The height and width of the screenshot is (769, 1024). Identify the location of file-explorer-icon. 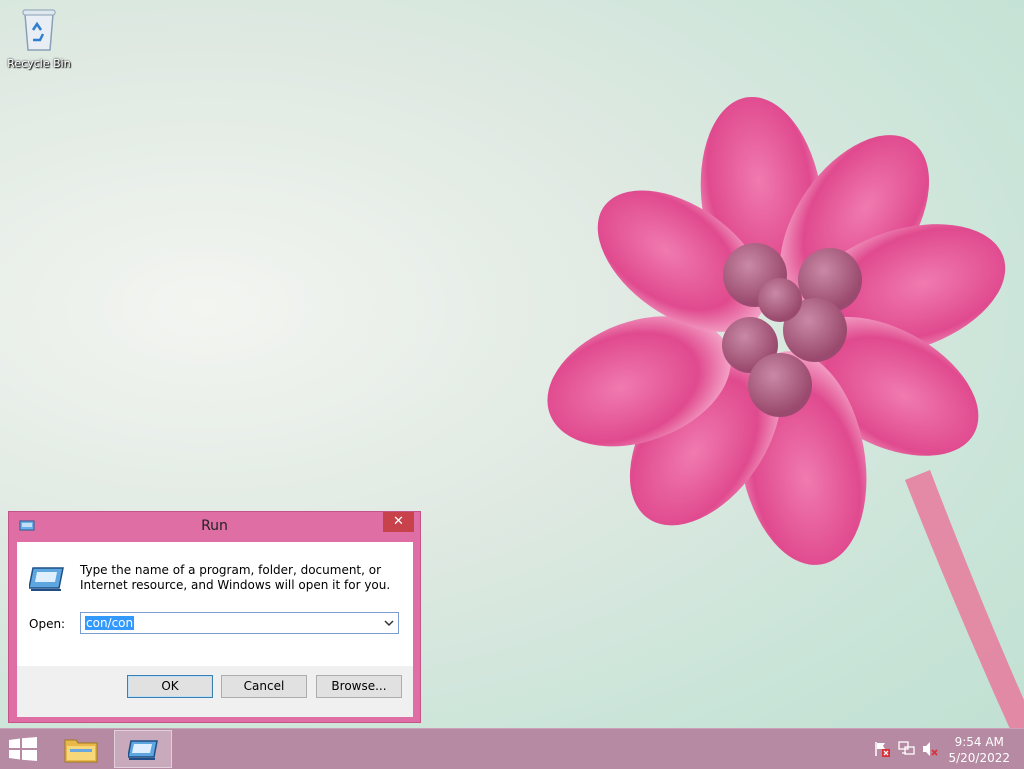
(81, 751).